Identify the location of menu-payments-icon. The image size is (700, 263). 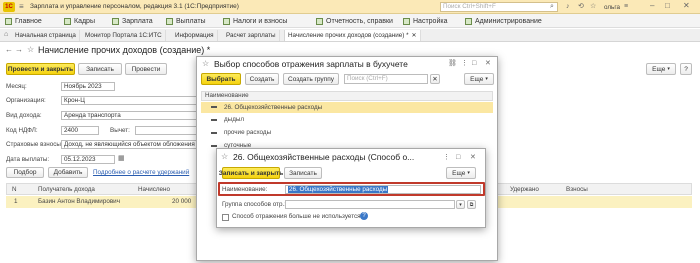
(169, 21).